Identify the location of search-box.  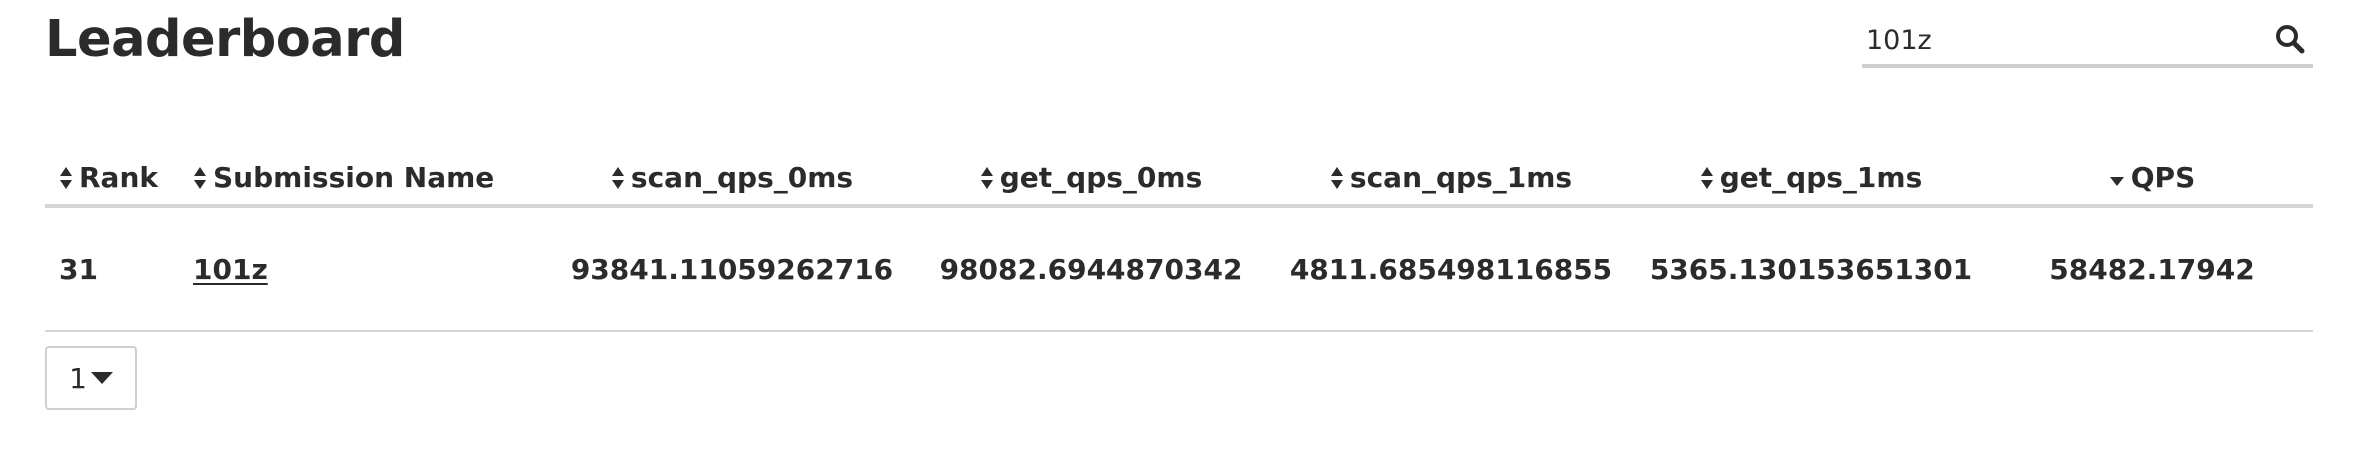
(2087, 43).